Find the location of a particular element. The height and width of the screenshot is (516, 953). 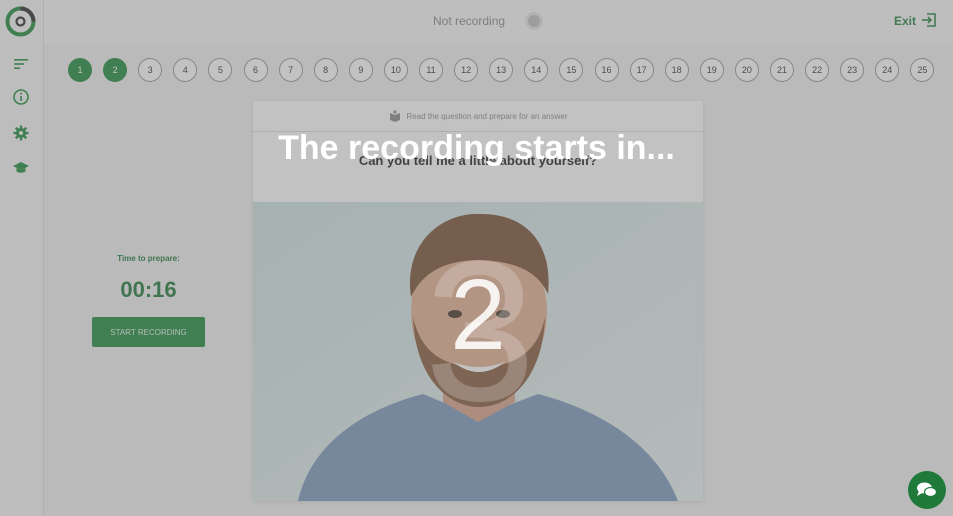

chat-bubbles-icon is located at coordinates (927, 490).